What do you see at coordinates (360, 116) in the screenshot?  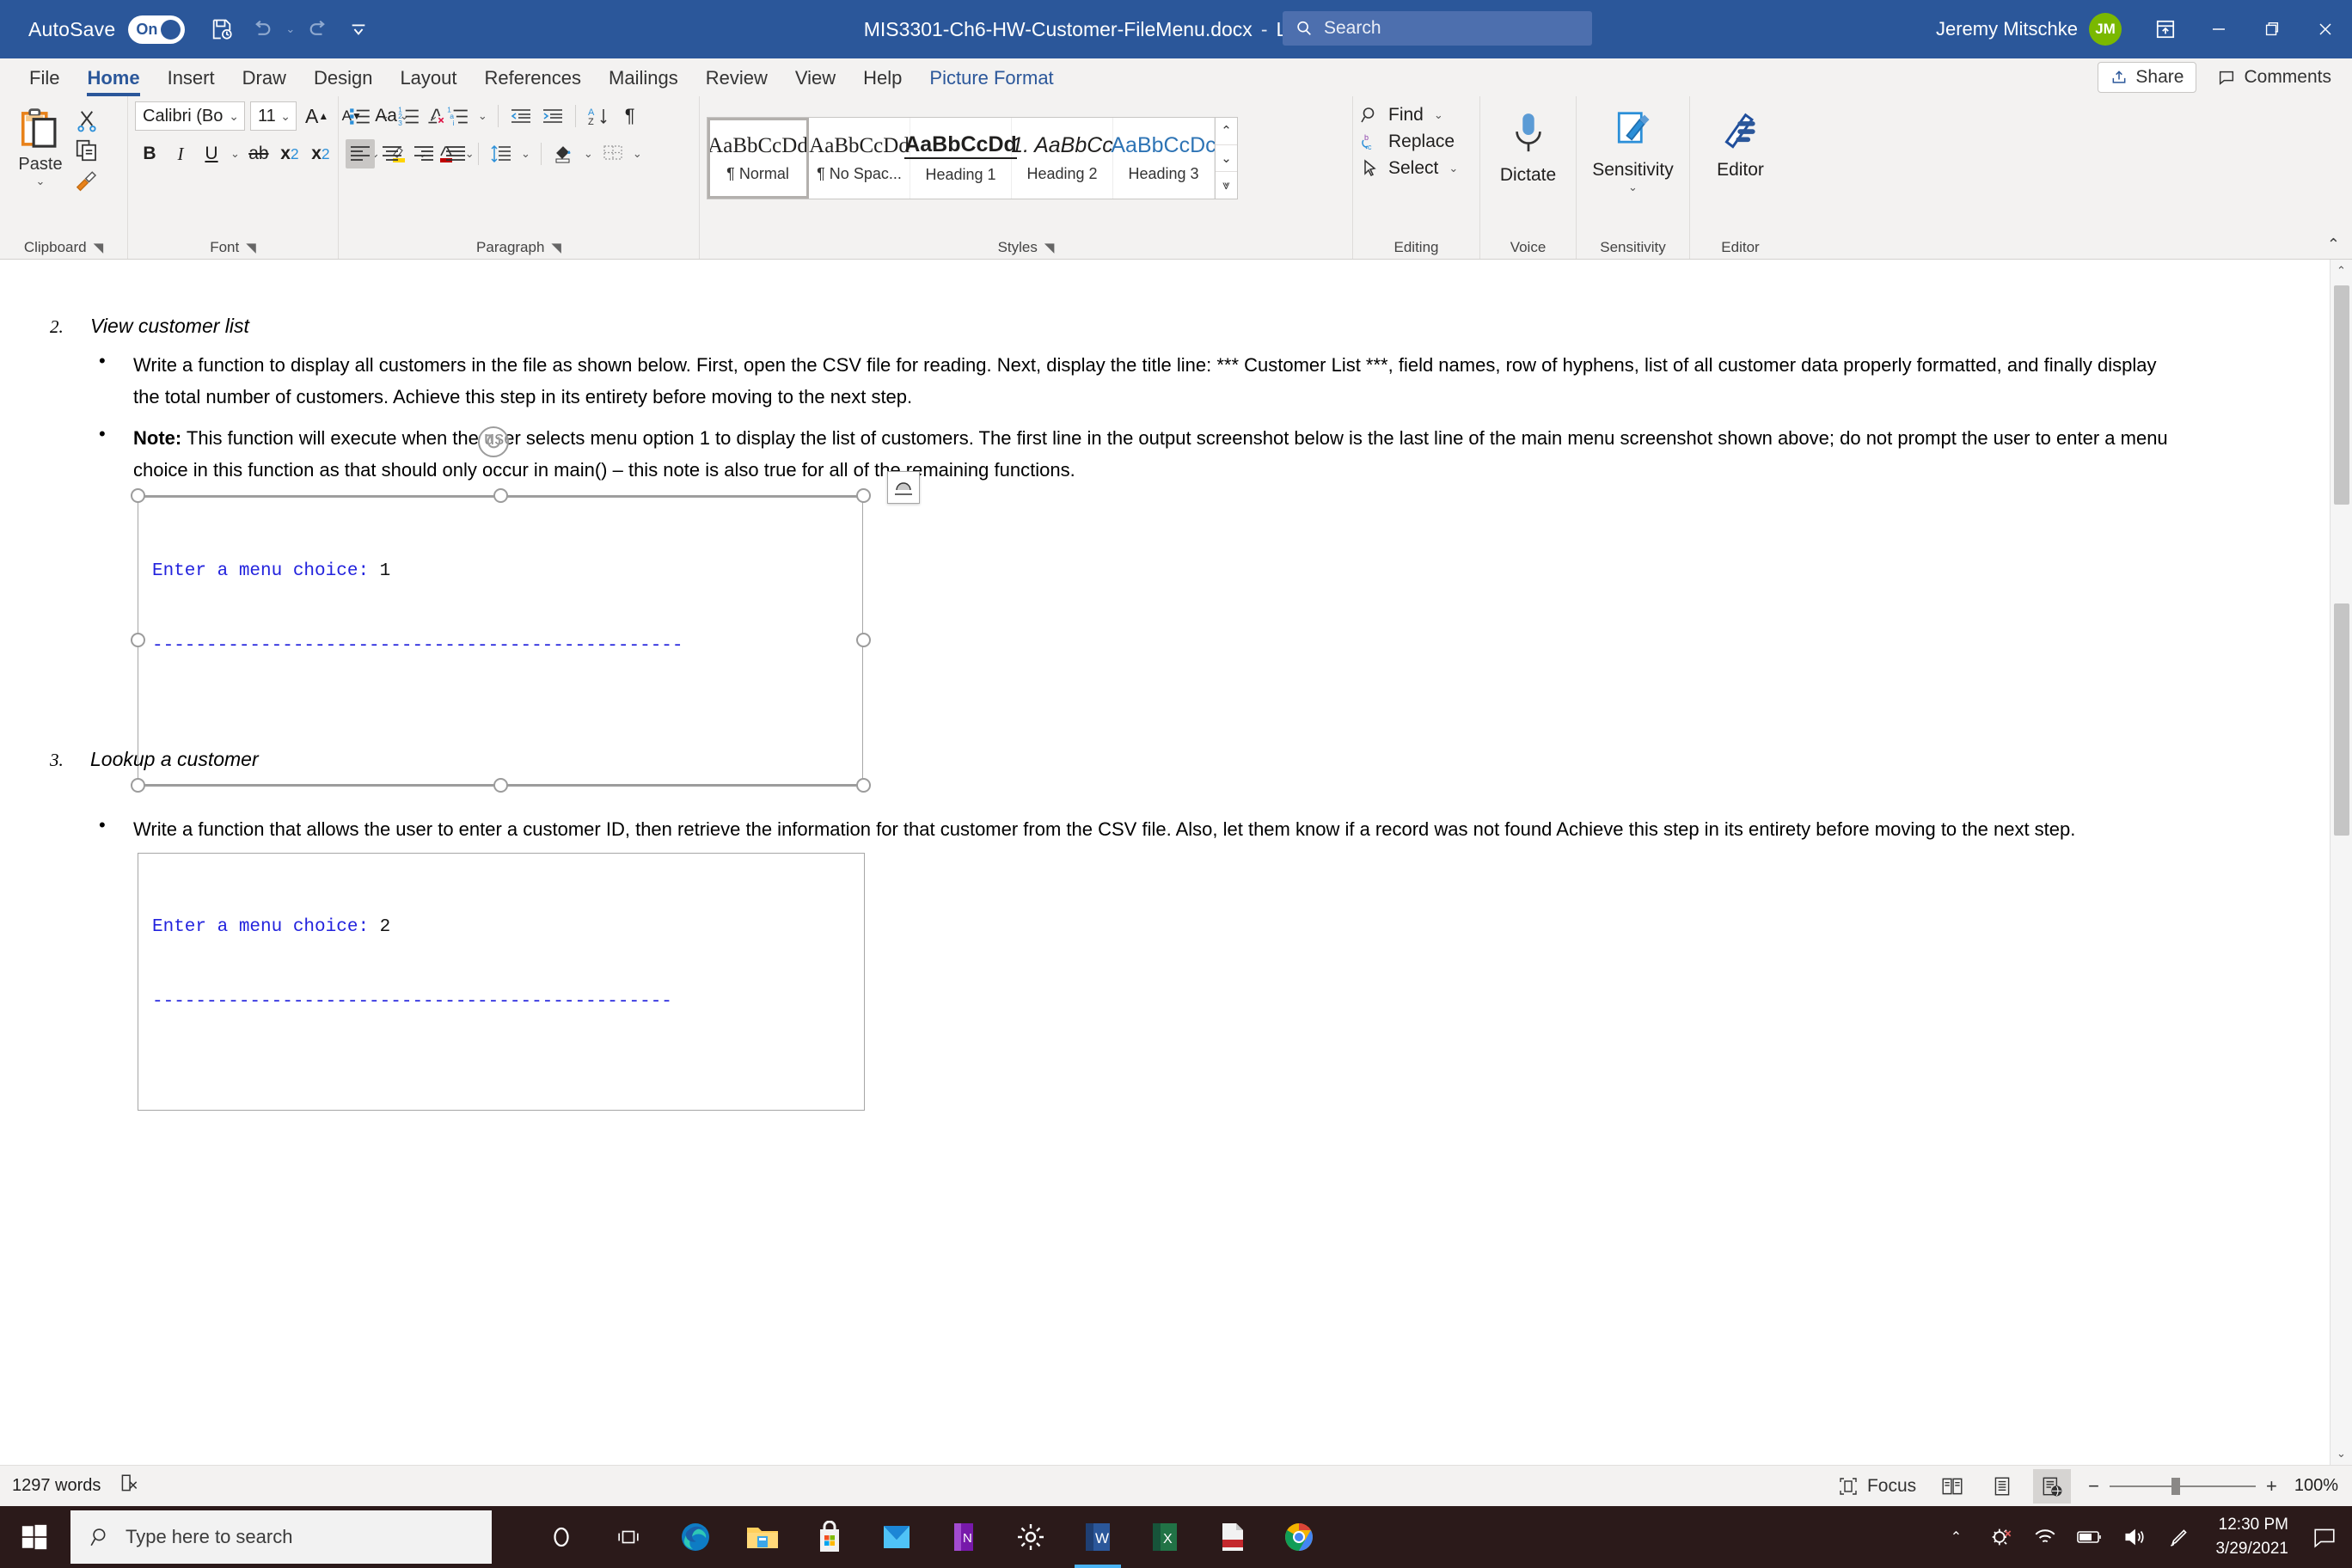 I see `bullets-button` at bounding box center [360, 116].